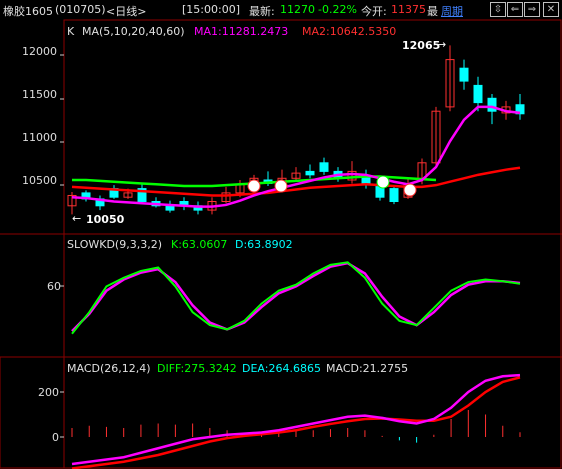  Describe the element at coordinates (77, 218) in the screenshot. I see `low-arrow: ←` at that location.